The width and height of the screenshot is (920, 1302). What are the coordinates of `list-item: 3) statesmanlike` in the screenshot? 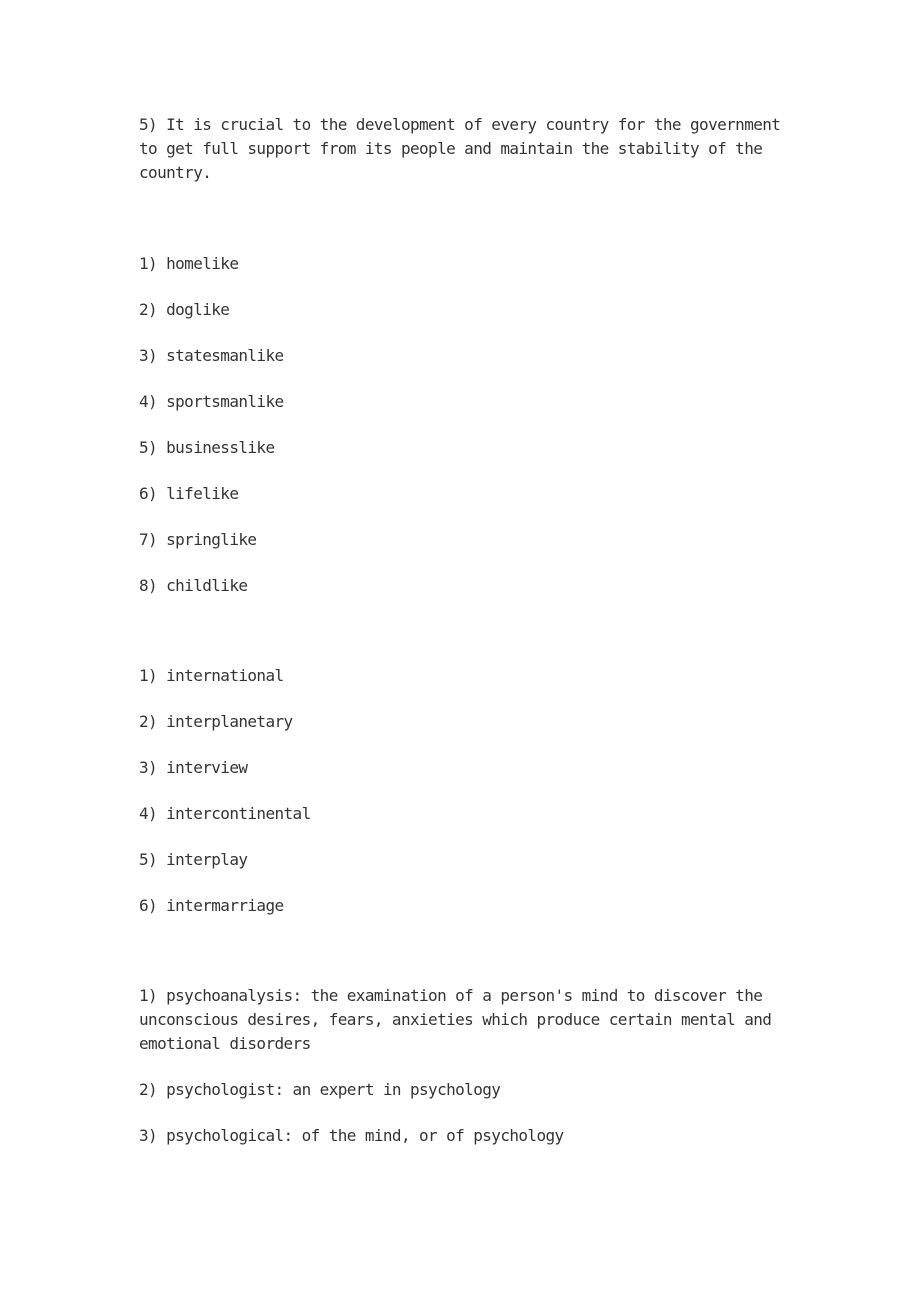 It's located at (211, 355).